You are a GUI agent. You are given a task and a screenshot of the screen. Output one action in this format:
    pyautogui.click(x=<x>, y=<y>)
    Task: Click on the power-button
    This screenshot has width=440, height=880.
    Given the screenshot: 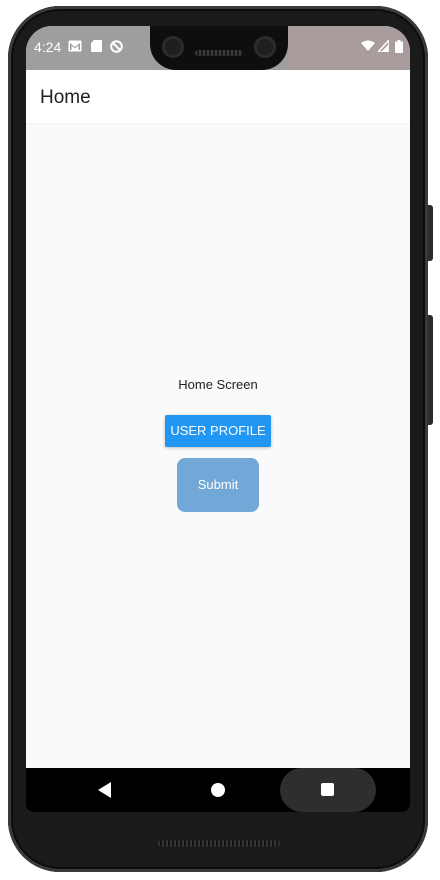 What is the action you would take?
    pyautogui.click(x=430, y=370)
    